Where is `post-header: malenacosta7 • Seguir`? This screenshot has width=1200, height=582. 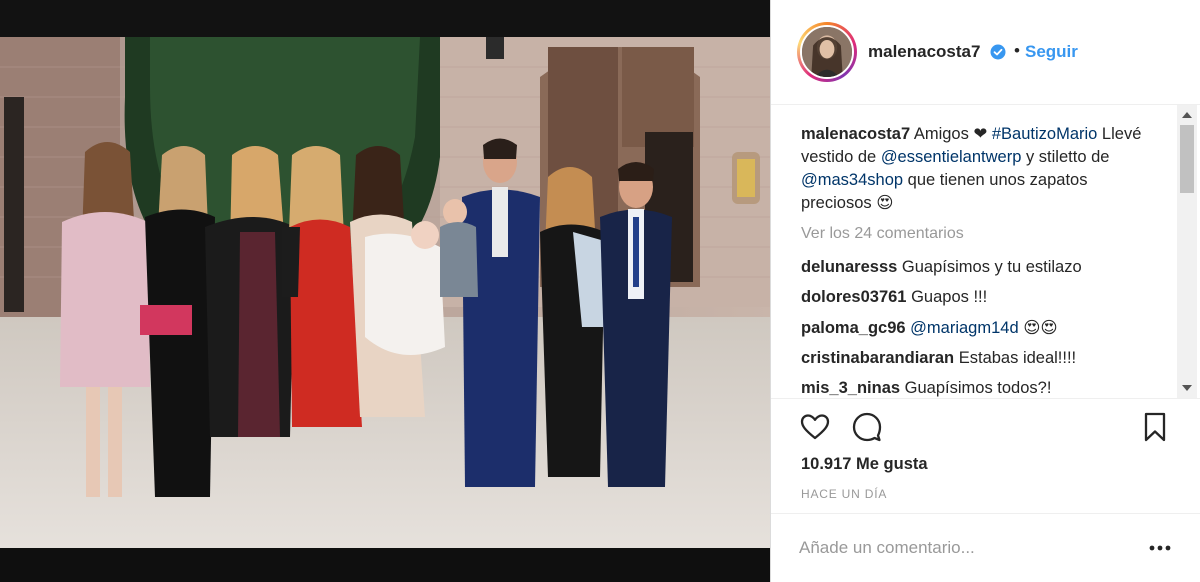
post-header: malenacosta7 • Seguir is located at coordinates (985, 52).